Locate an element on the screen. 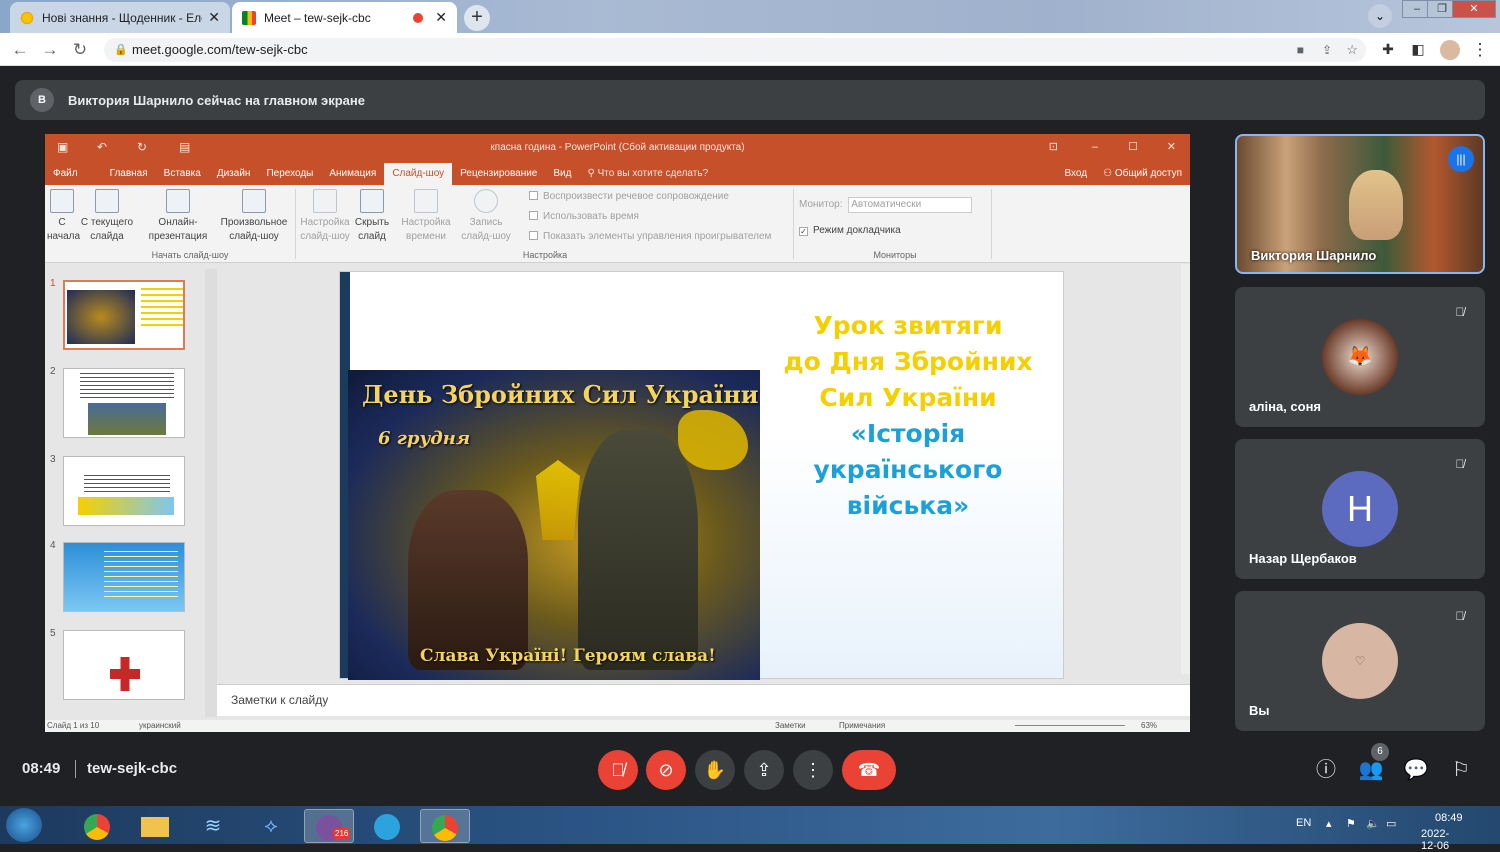 The width and height of the screenshot is (1500, 852). flag-icon: ⚑ is located at coordinates (1351, 823).